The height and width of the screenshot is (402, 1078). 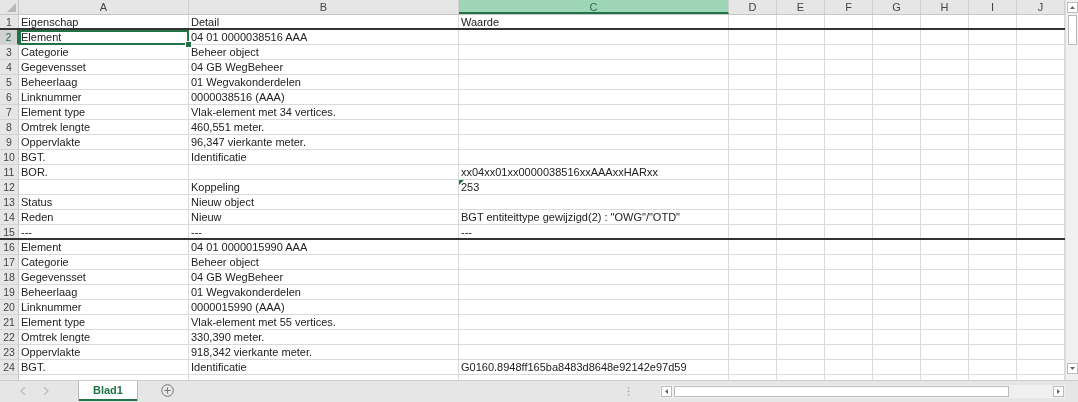 What do you see at coordinates (41, 247) in the screenshot?
I see `table-cell-text: Element` at bounding box center [41, 247].